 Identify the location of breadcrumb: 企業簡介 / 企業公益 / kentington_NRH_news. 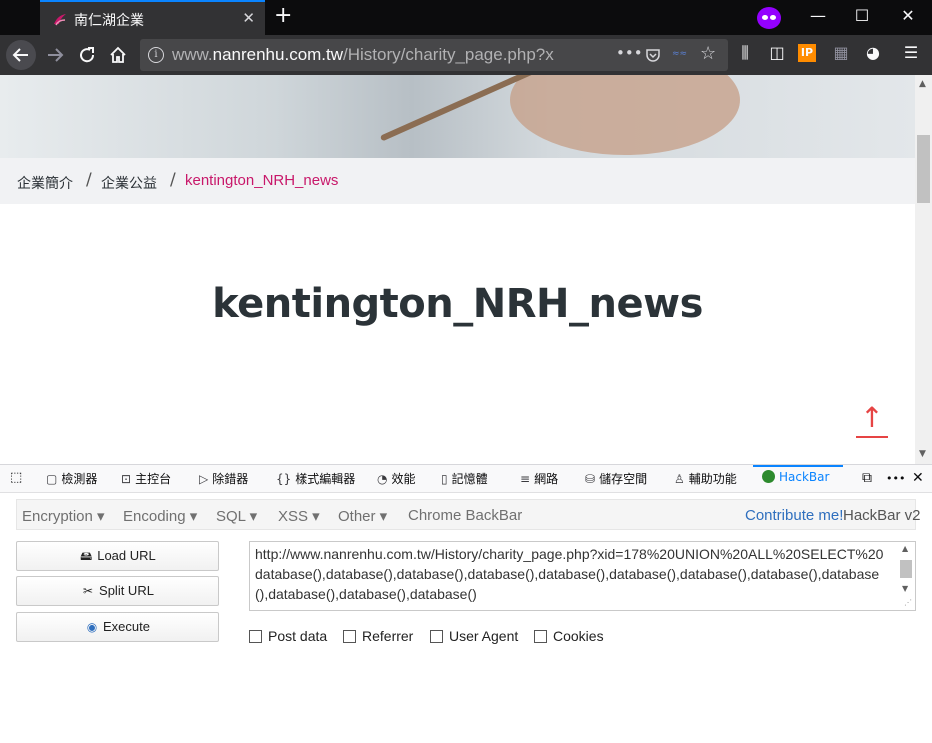
(457, 181).